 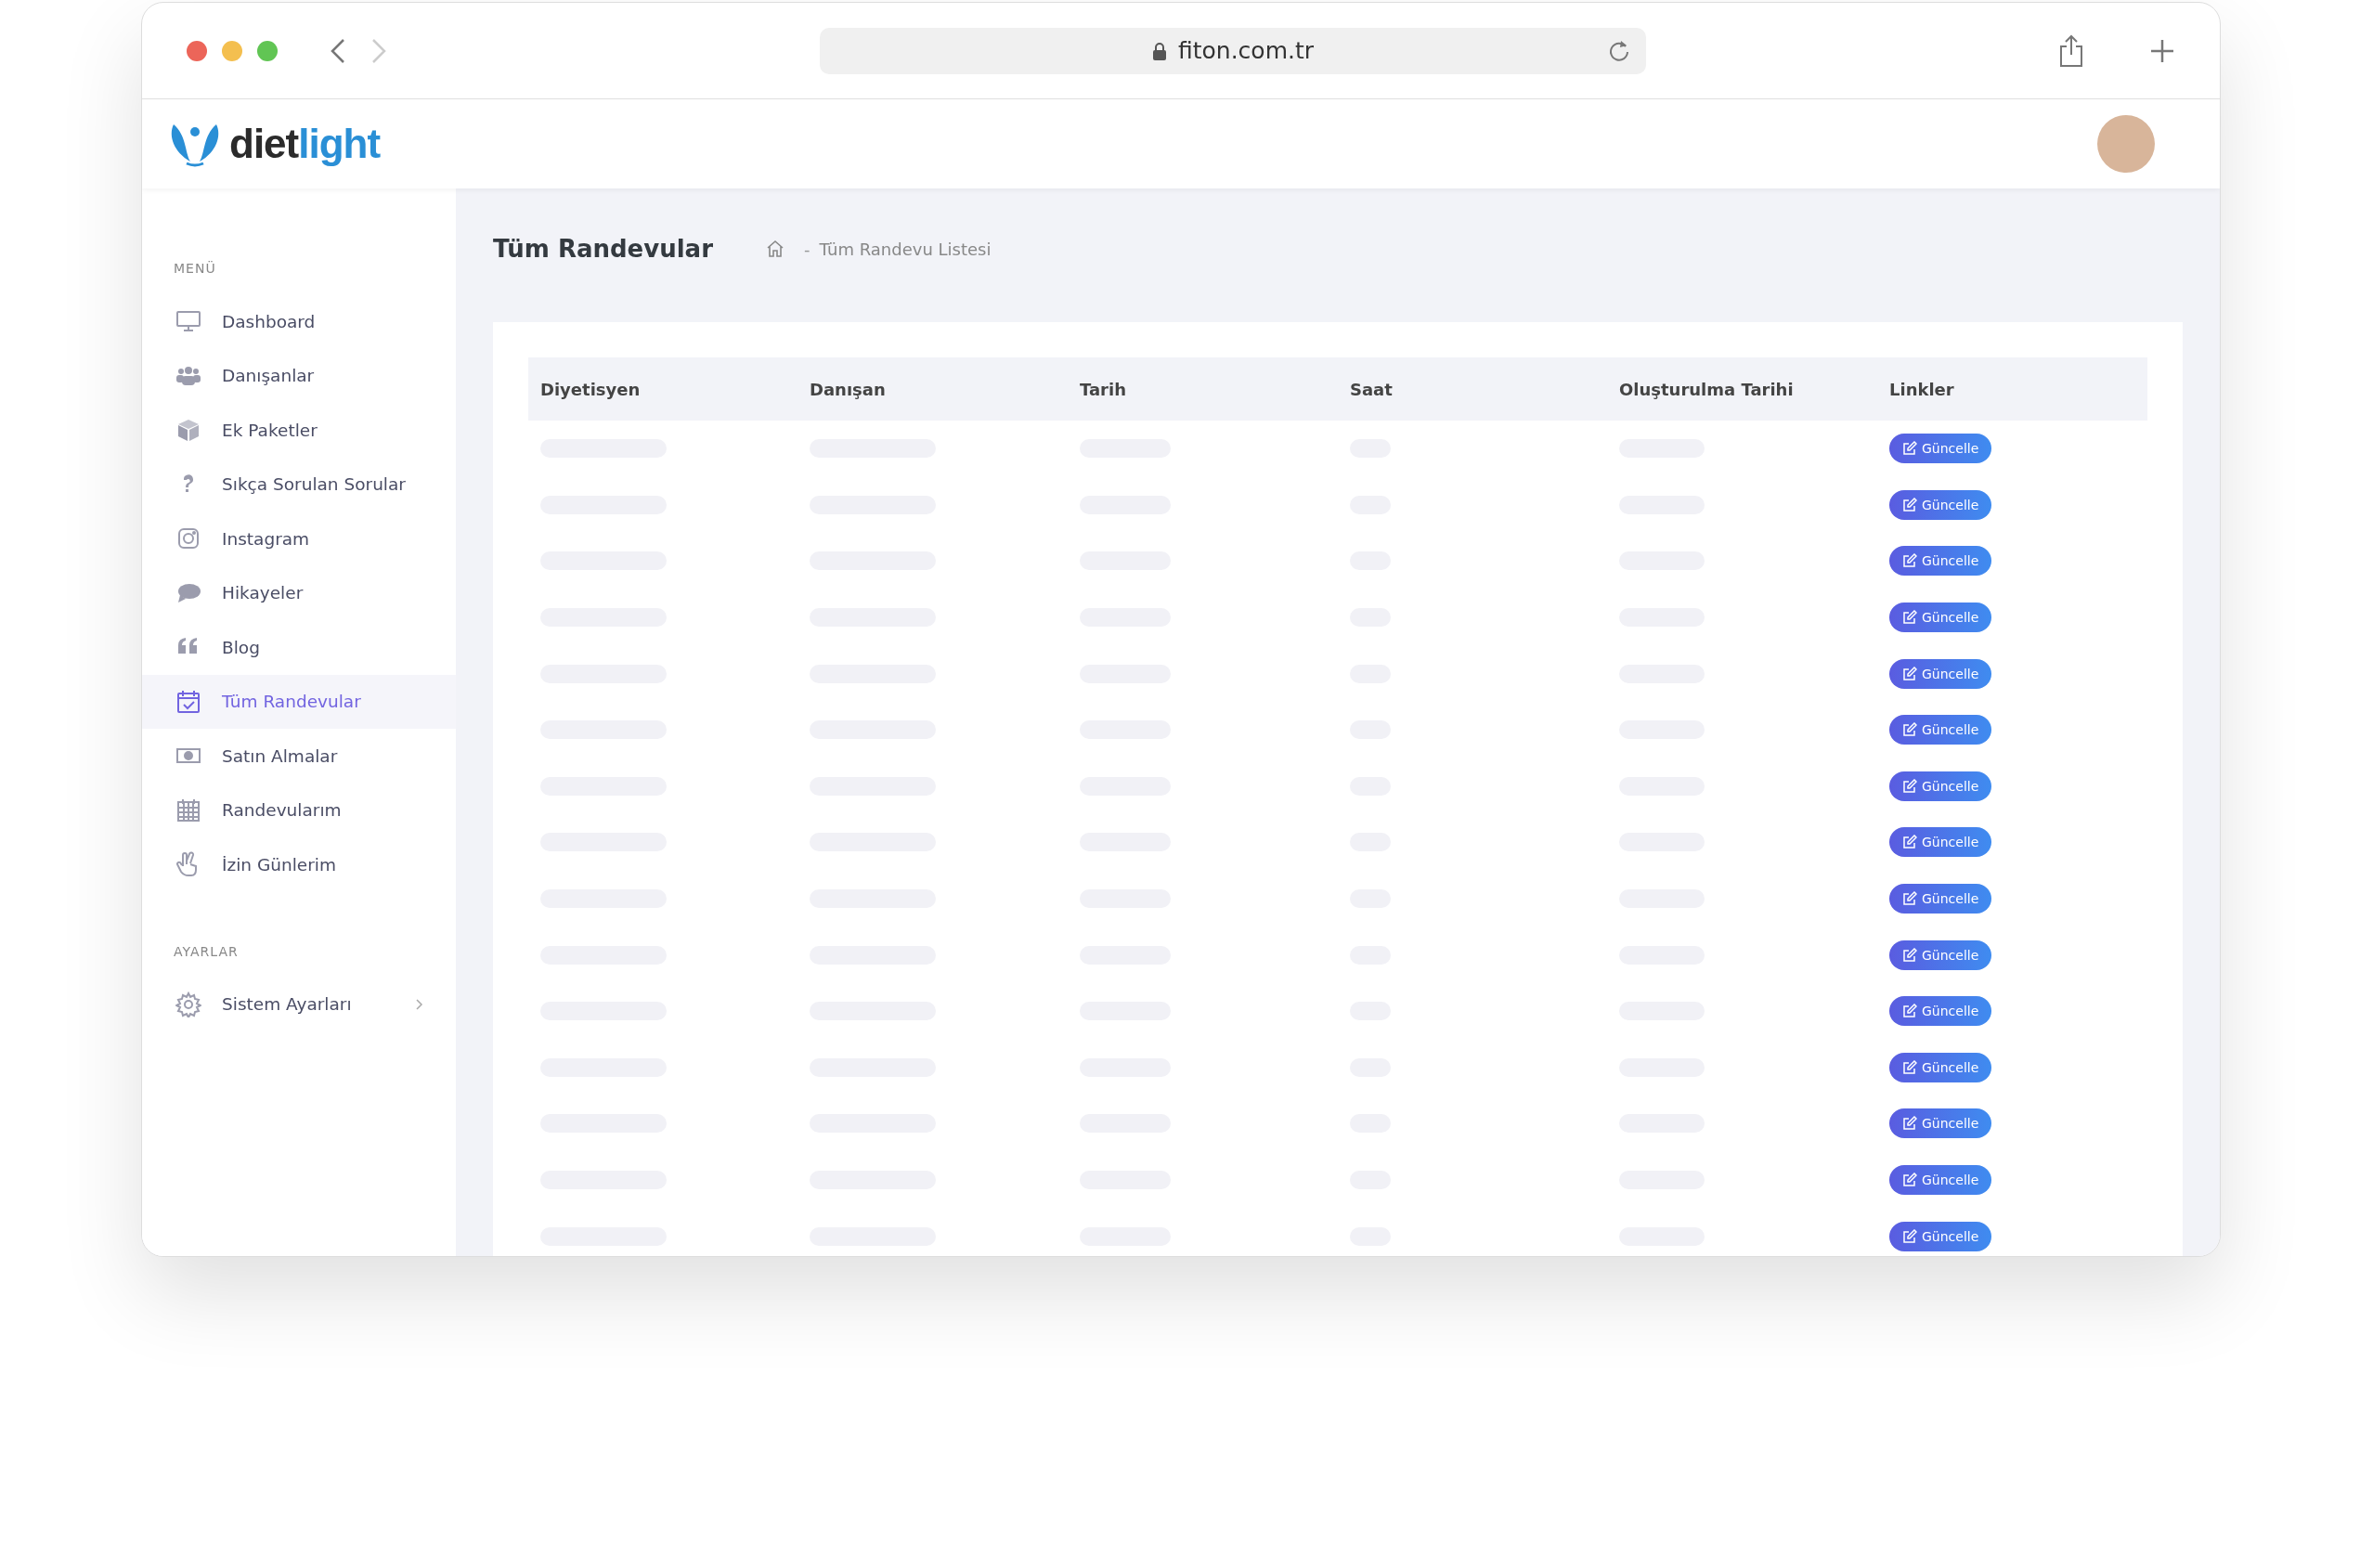 What do you see at coordinates (905, 249) in the screenshot?
I see `breadcrumb-item: Tüm Randevu Listesi` at bounding box center [905, 249].